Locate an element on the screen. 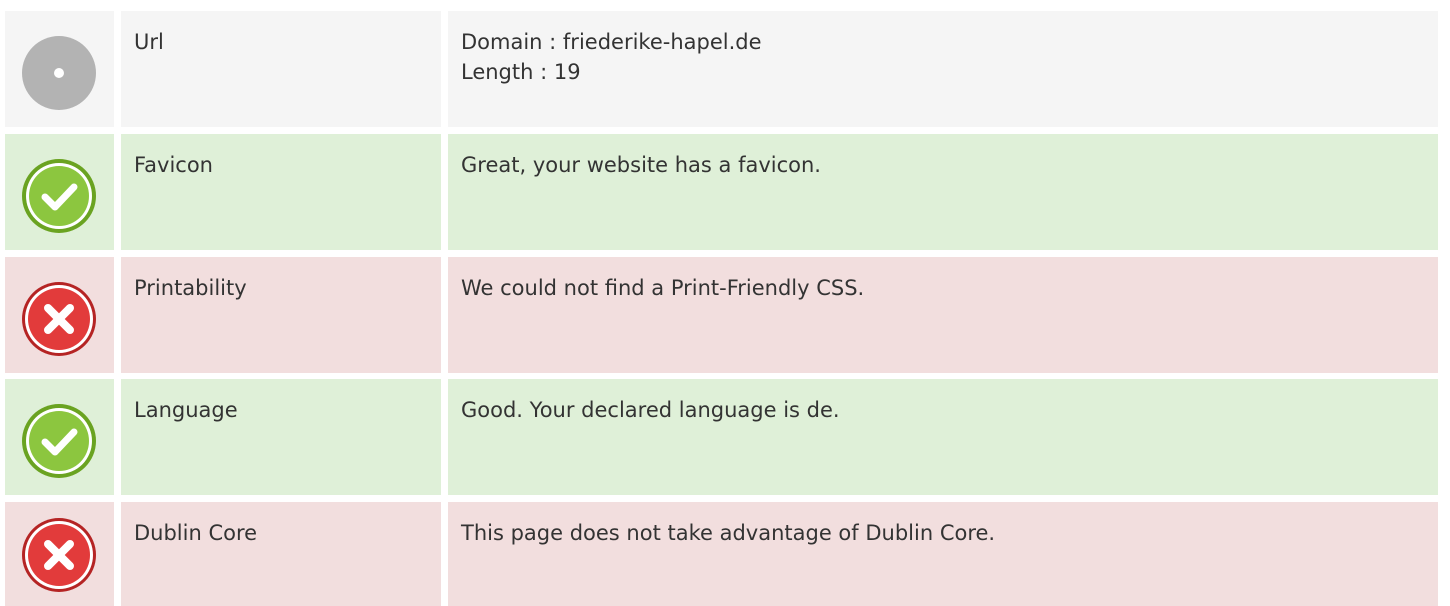 The width and height of the screenshot is (1450, 606). check-result-cell: Domain : friederike-hapel.de Length : 19 is located at coordinates (943, 69).